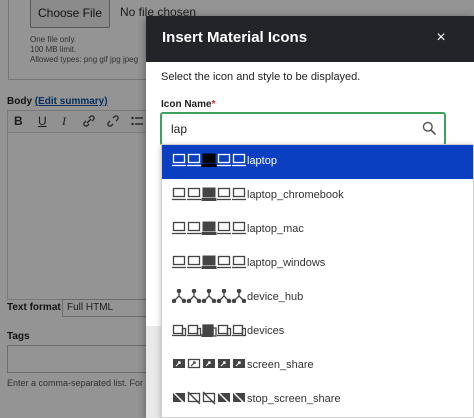  Describe the element at coordinates (317, 366) in the screenshot. I see `autocomplete-option-screen-share: screen_share` at that location.